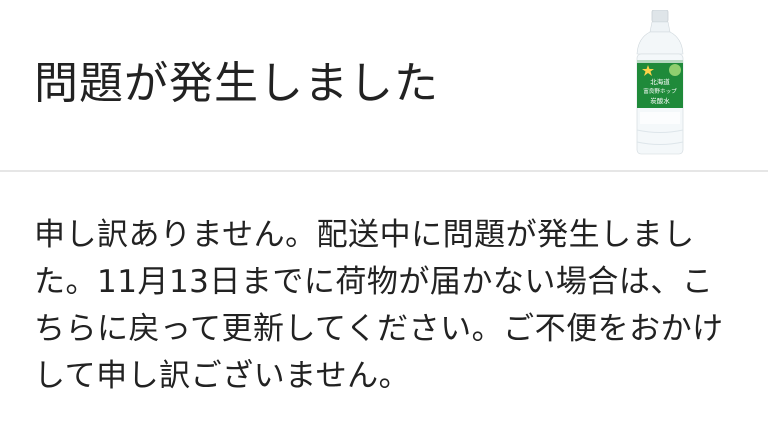 This screenshot has width=768, height=434. What do you see at coordinates (236, 83) in the screenshot?
I see `page-title: 問題が発生しました` at bounding box center [236, 83].